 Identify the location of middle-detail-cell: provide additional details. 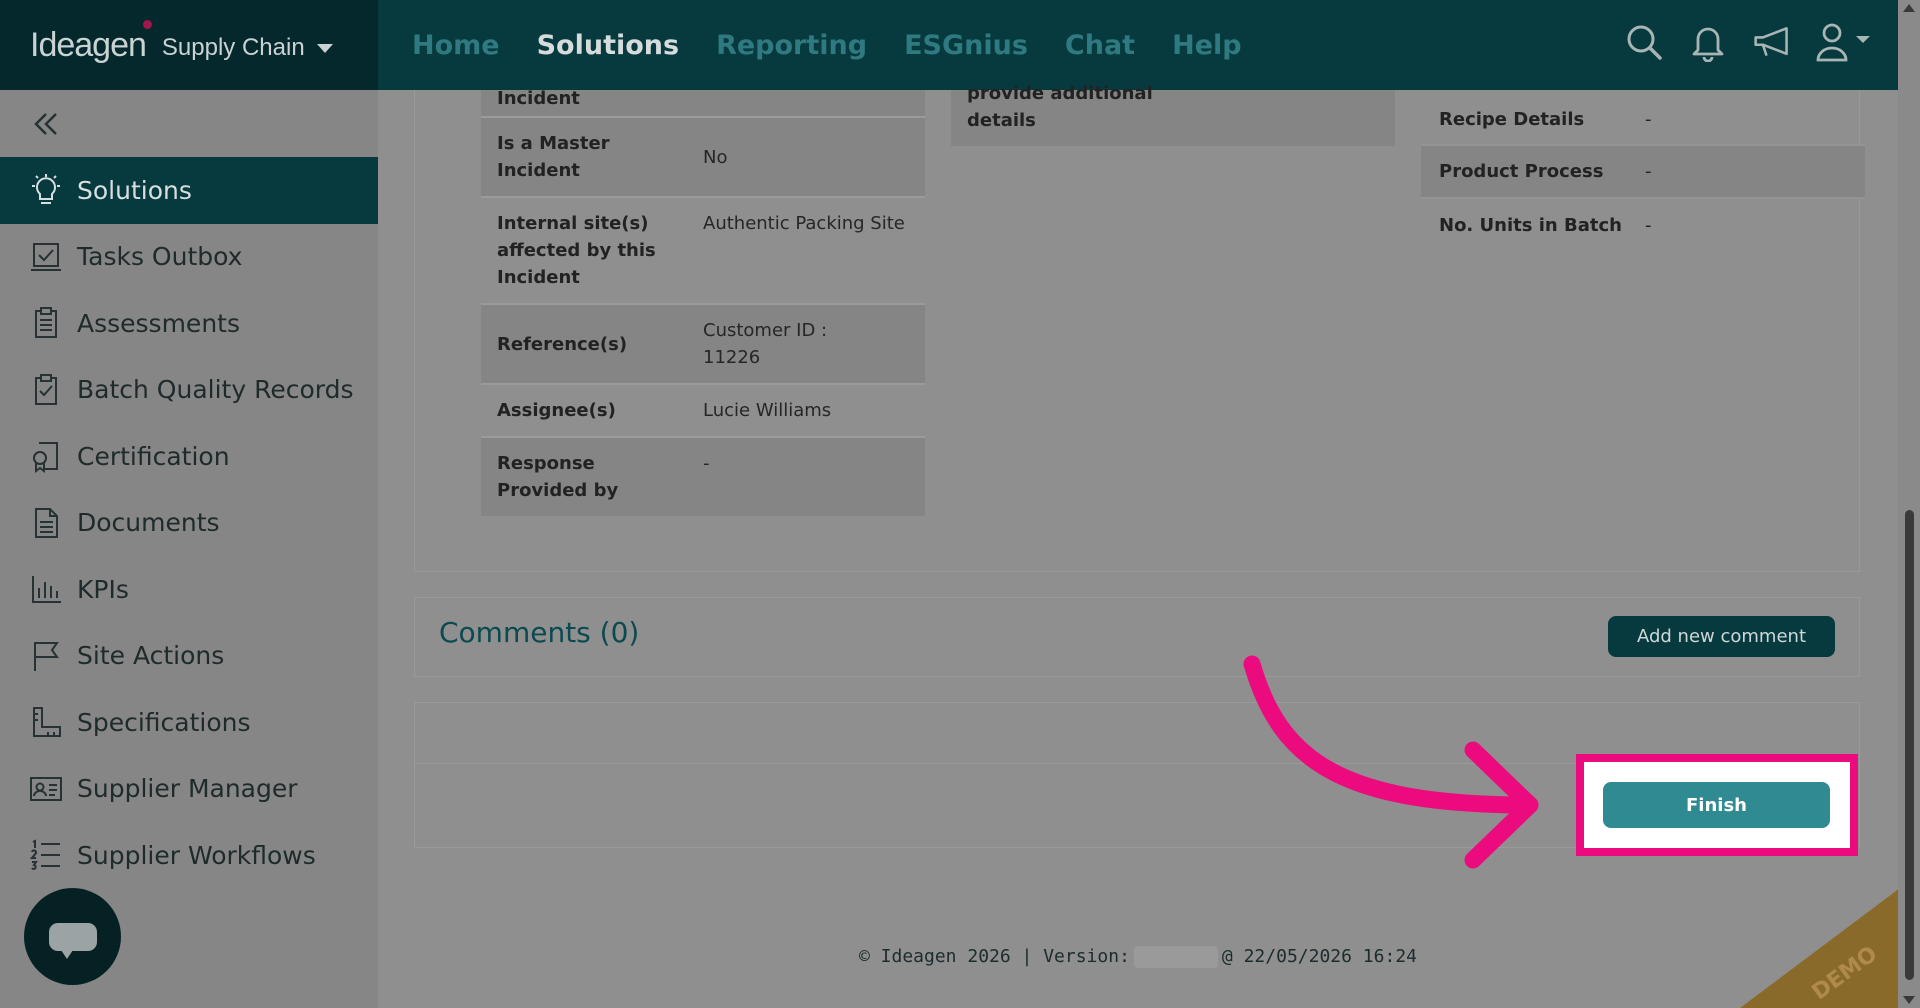
(1173, 114).